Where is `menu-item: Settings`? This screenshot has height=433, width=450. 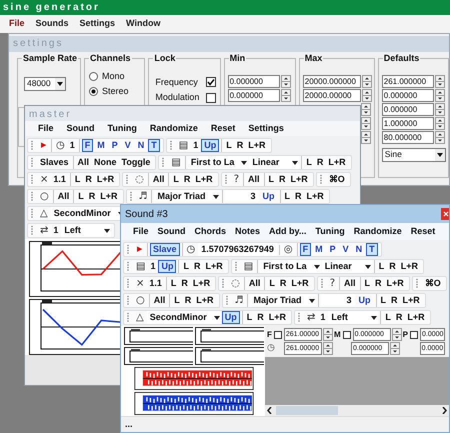
menu-item: Settings is located at coordinates (266, 129).